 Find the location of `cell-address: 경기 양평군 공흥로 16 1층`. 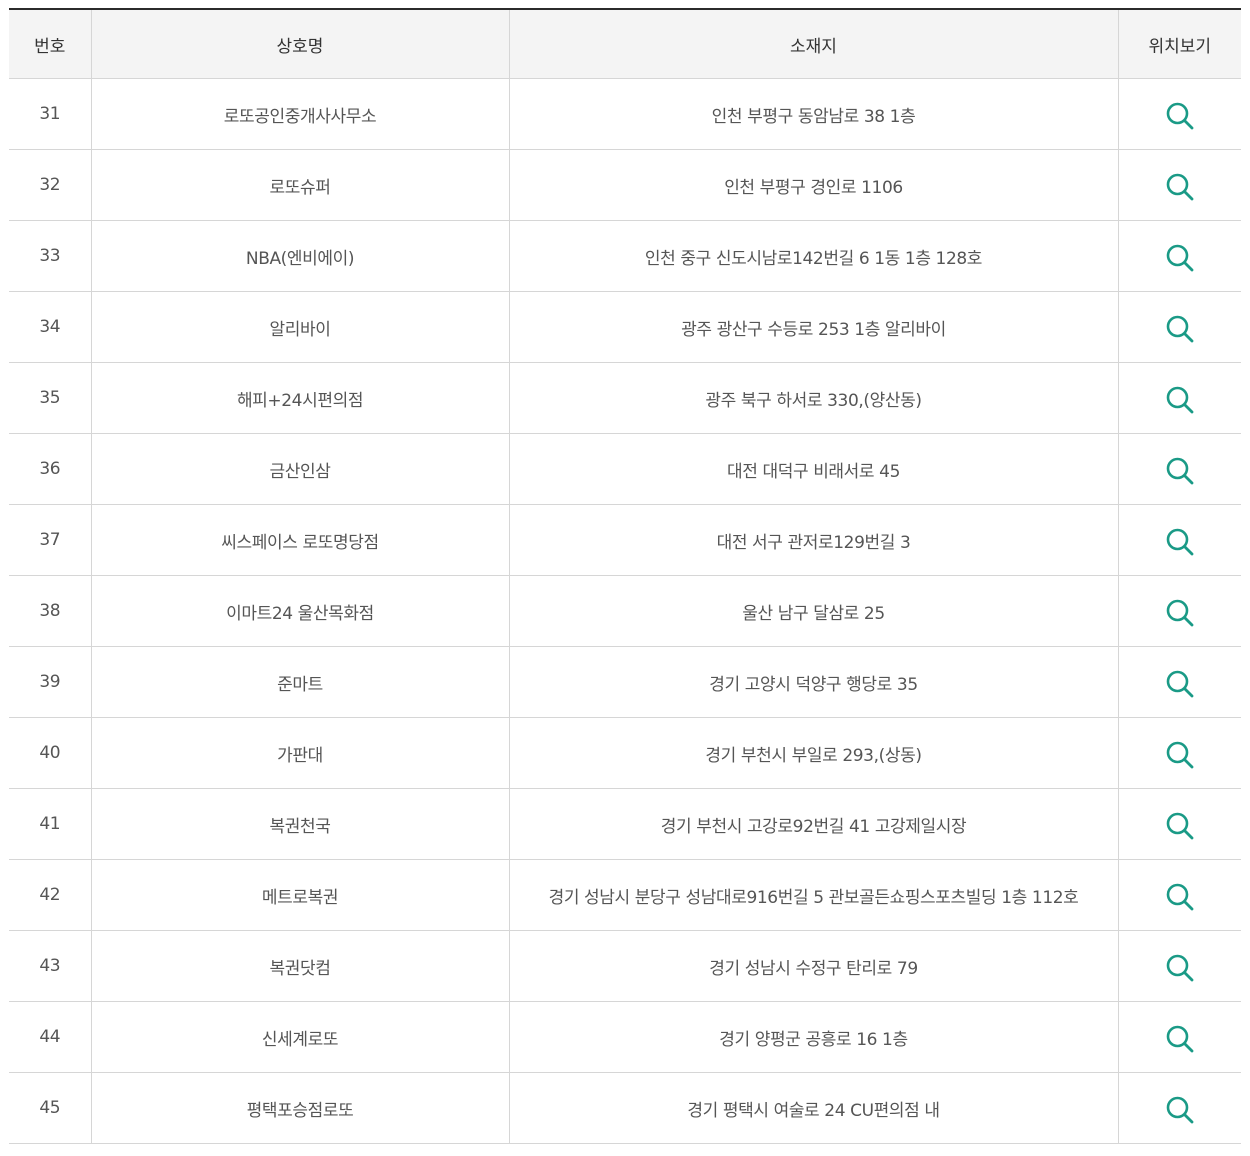

cell-address: 경기 양평군 공흥로 16 1층 is located at coordinates (813, 1037).